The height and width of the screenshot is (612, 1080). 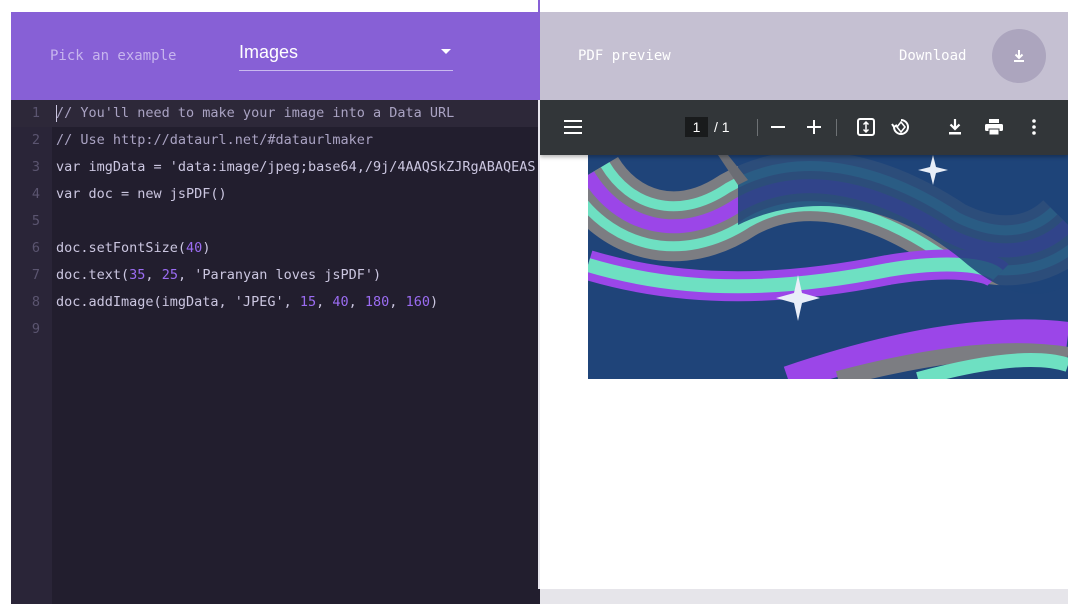 What do you see at coordinates (346, 55) in the screenshot?
I see `example-select: Images` at bounding box center [346, 55].